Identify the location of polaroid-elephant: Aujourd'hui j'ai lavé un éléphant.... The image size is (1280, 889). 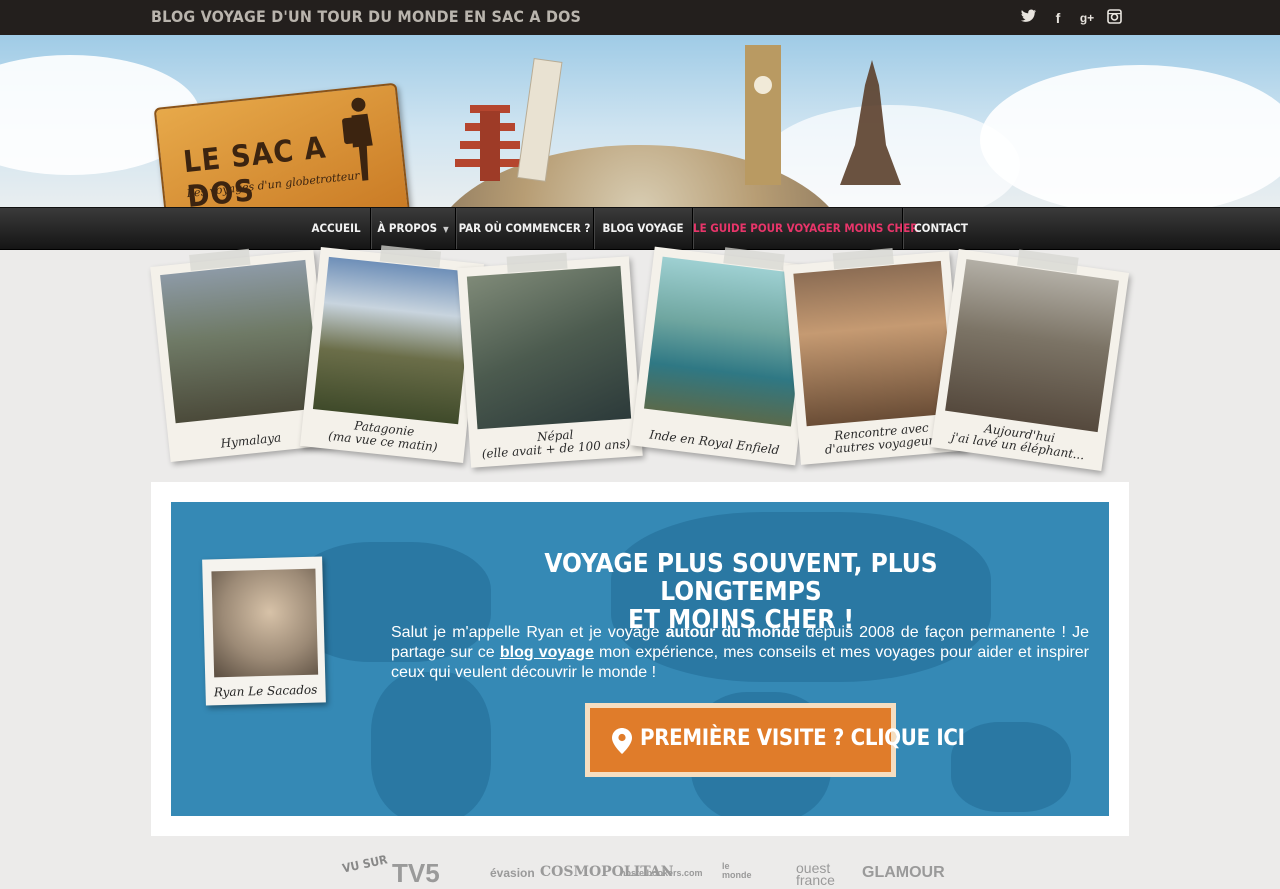
(1030, 360).